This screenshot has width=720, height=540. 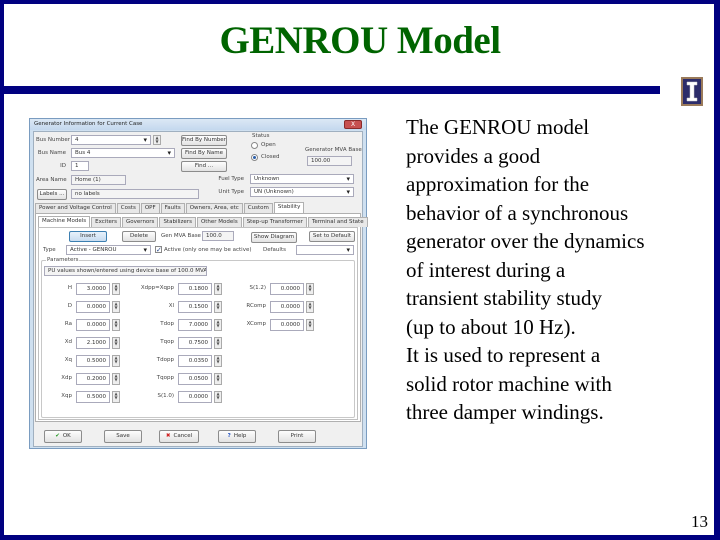 I want to click on id-field: 1, so click(x=80, y=166).